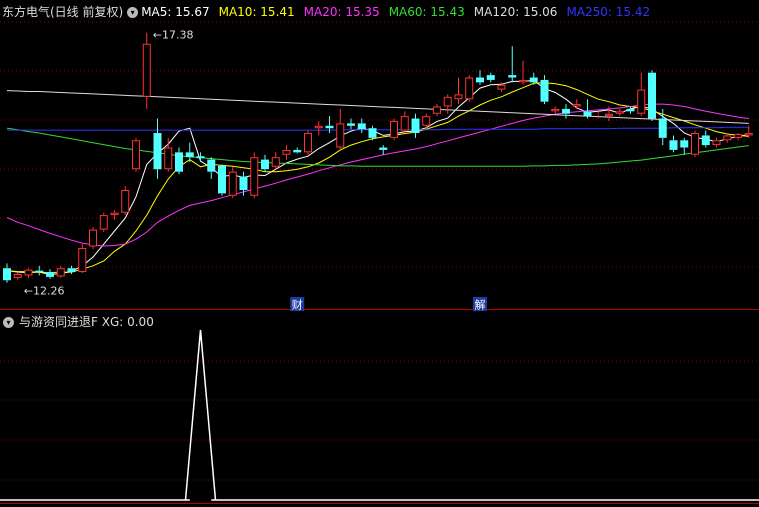 This screenshot has height=507, width=759. I want to click on ma-line-ma60, so click(377, 147).